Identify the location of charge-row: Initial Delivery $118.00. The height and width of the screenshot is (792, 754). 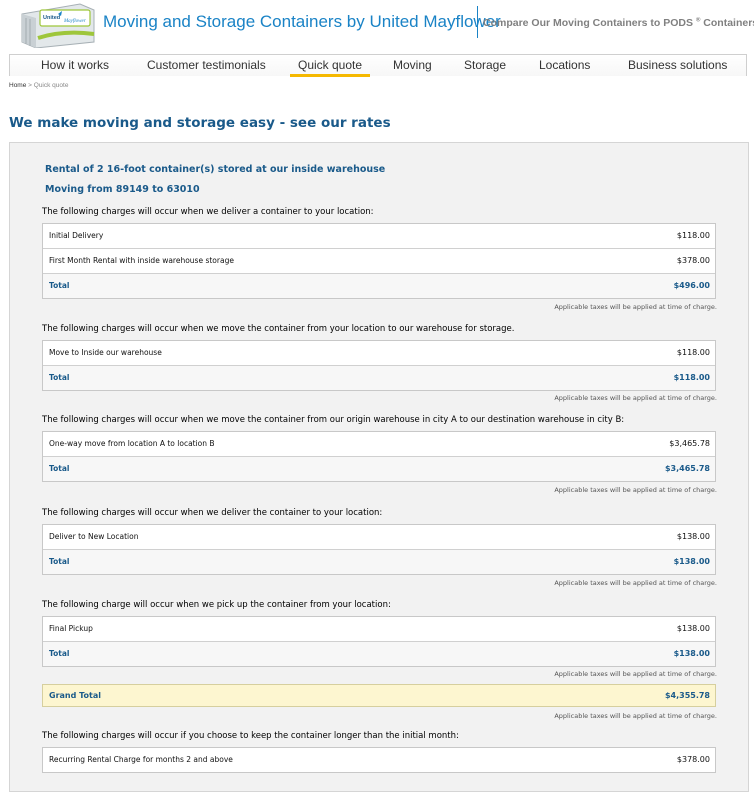
(379, 236).